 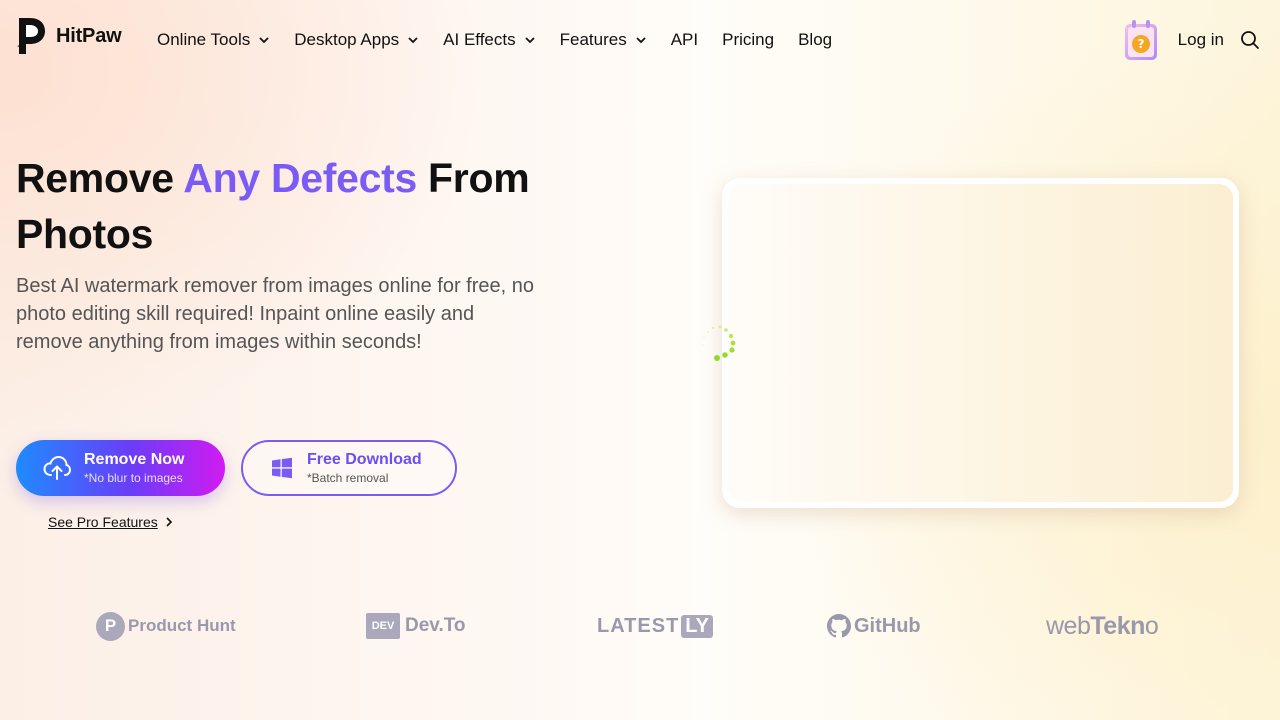 What do you see at coordinates (273, 206) in the screenshot?
I see `hero-title: Remove Any Defects From Photos` at bounding box center [273, 206].